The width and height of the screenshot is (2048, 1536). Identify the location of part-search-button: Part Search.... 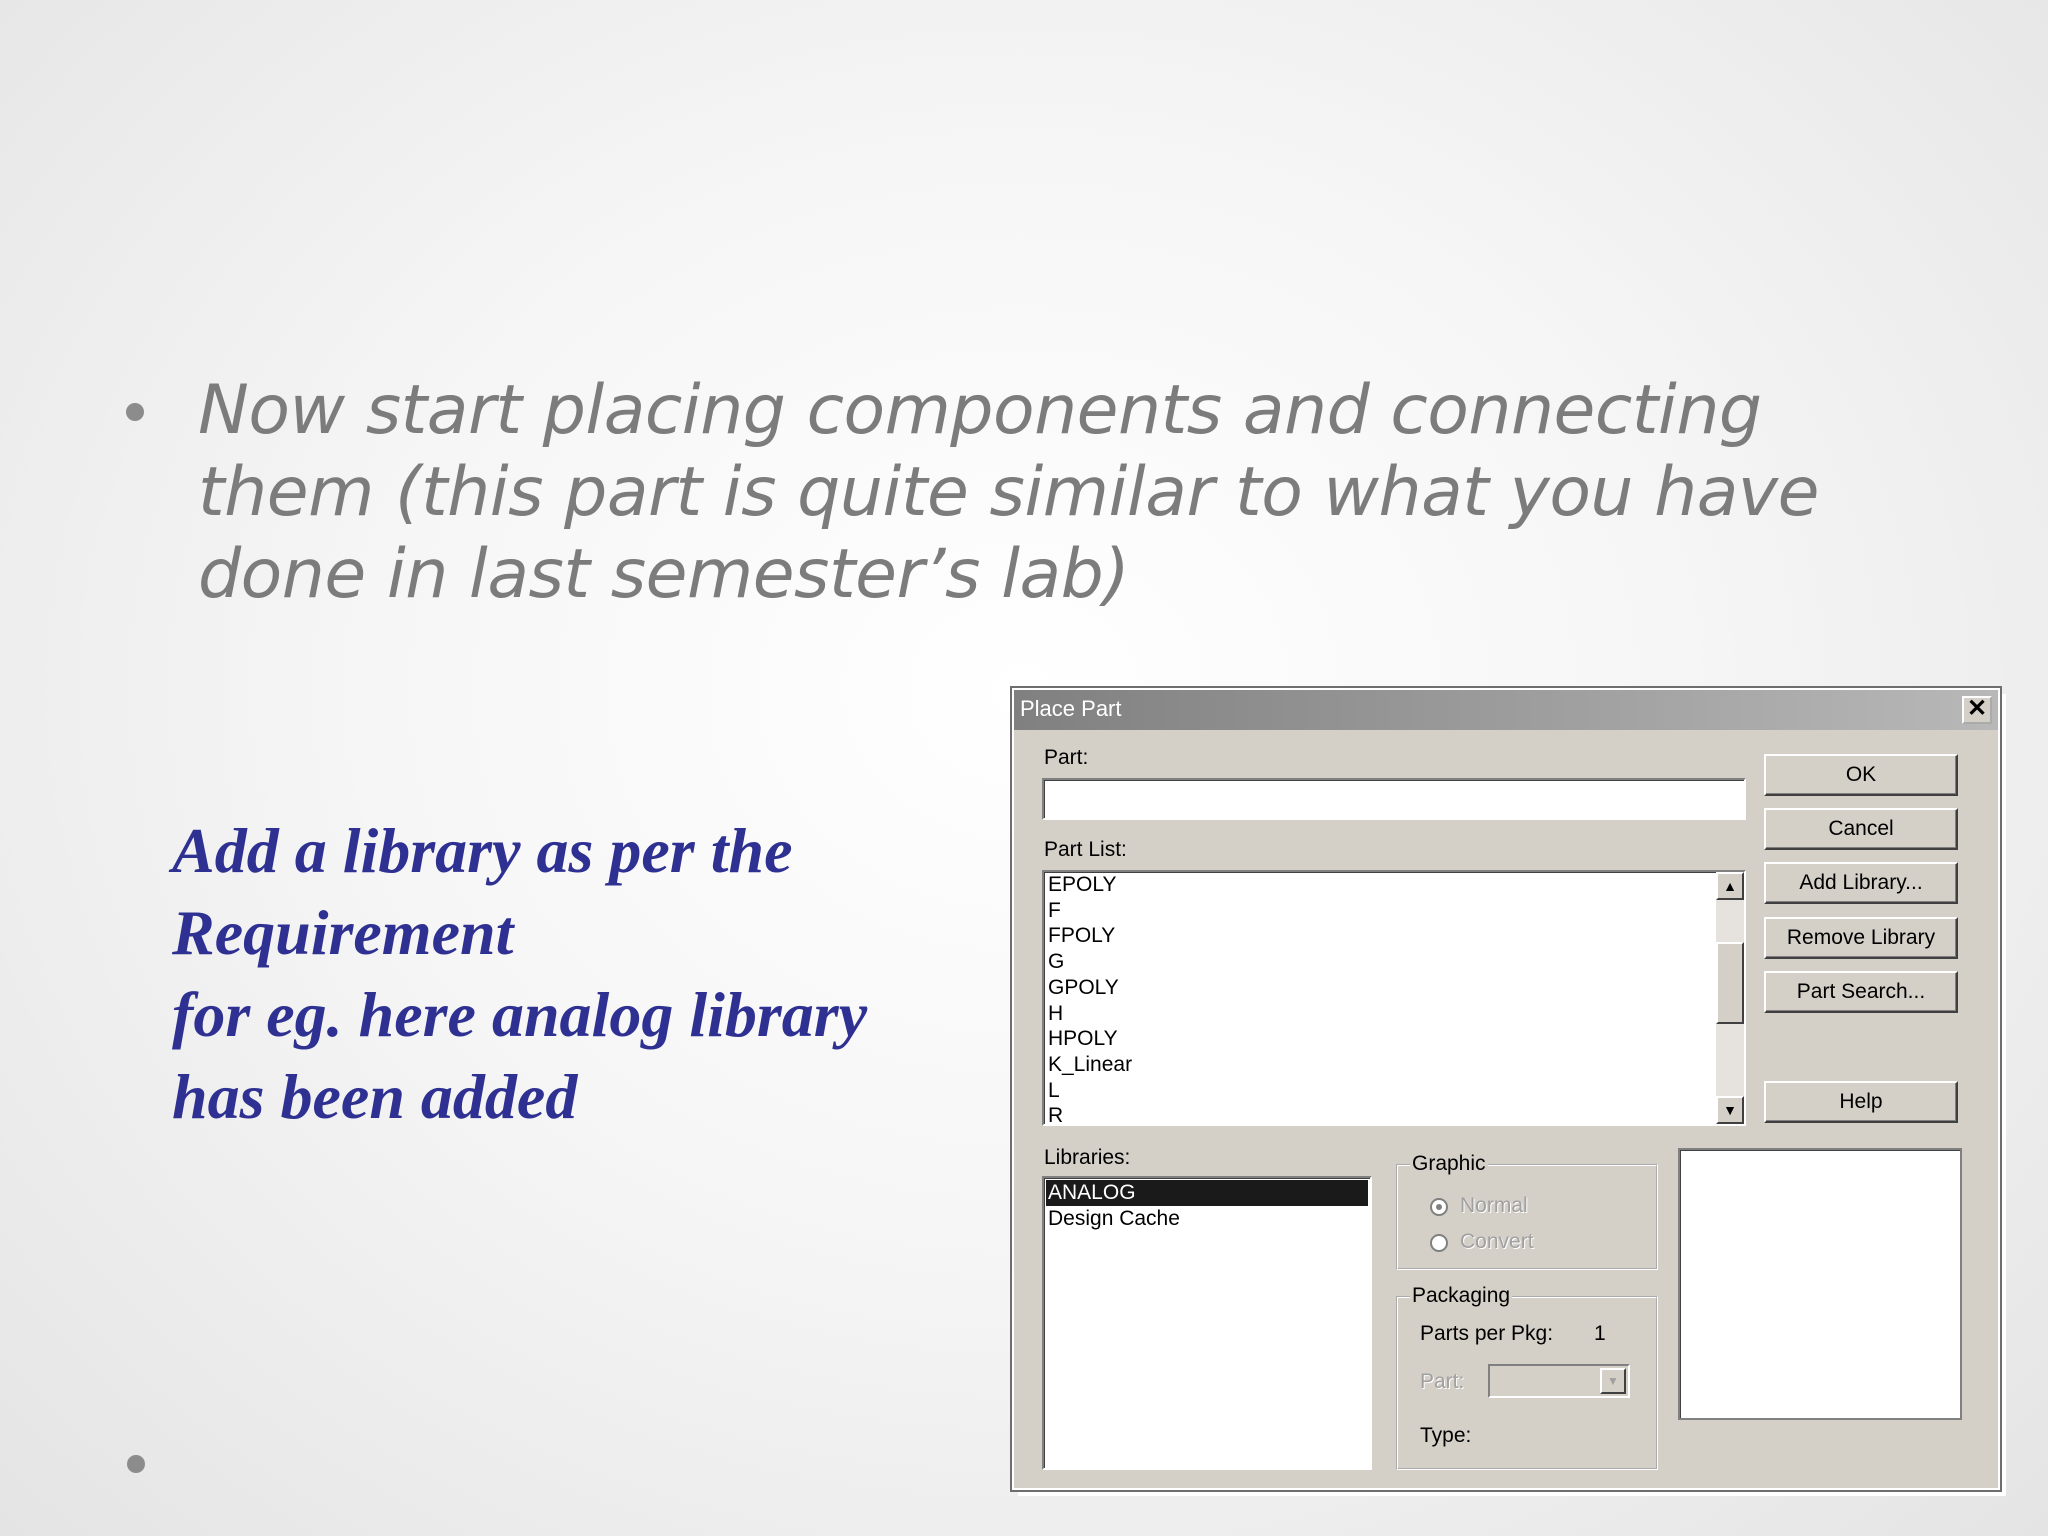
(1861, 992).